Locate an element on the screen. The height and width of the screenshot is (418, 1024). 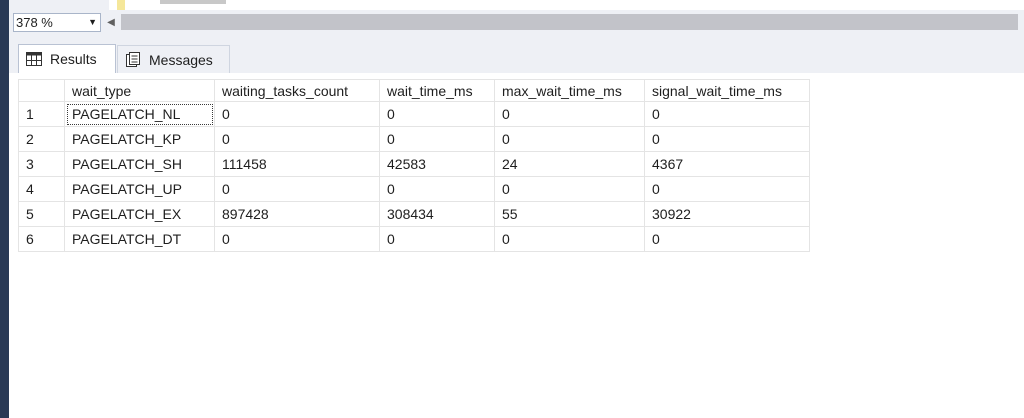
table-row: 6 PAGELATCH_DT 0 0 0 0 is located at coordinates (414, 239).